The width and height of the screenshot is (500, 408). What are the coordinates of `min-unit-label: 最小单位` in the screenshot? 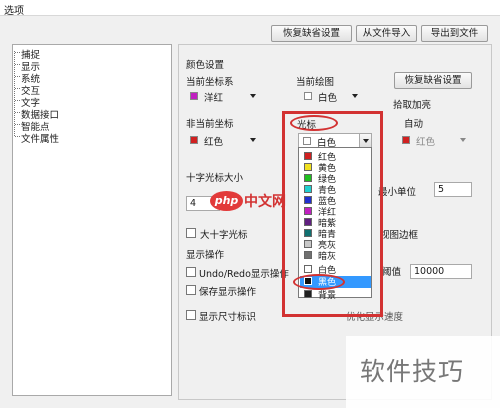 It's located at (397, 192).